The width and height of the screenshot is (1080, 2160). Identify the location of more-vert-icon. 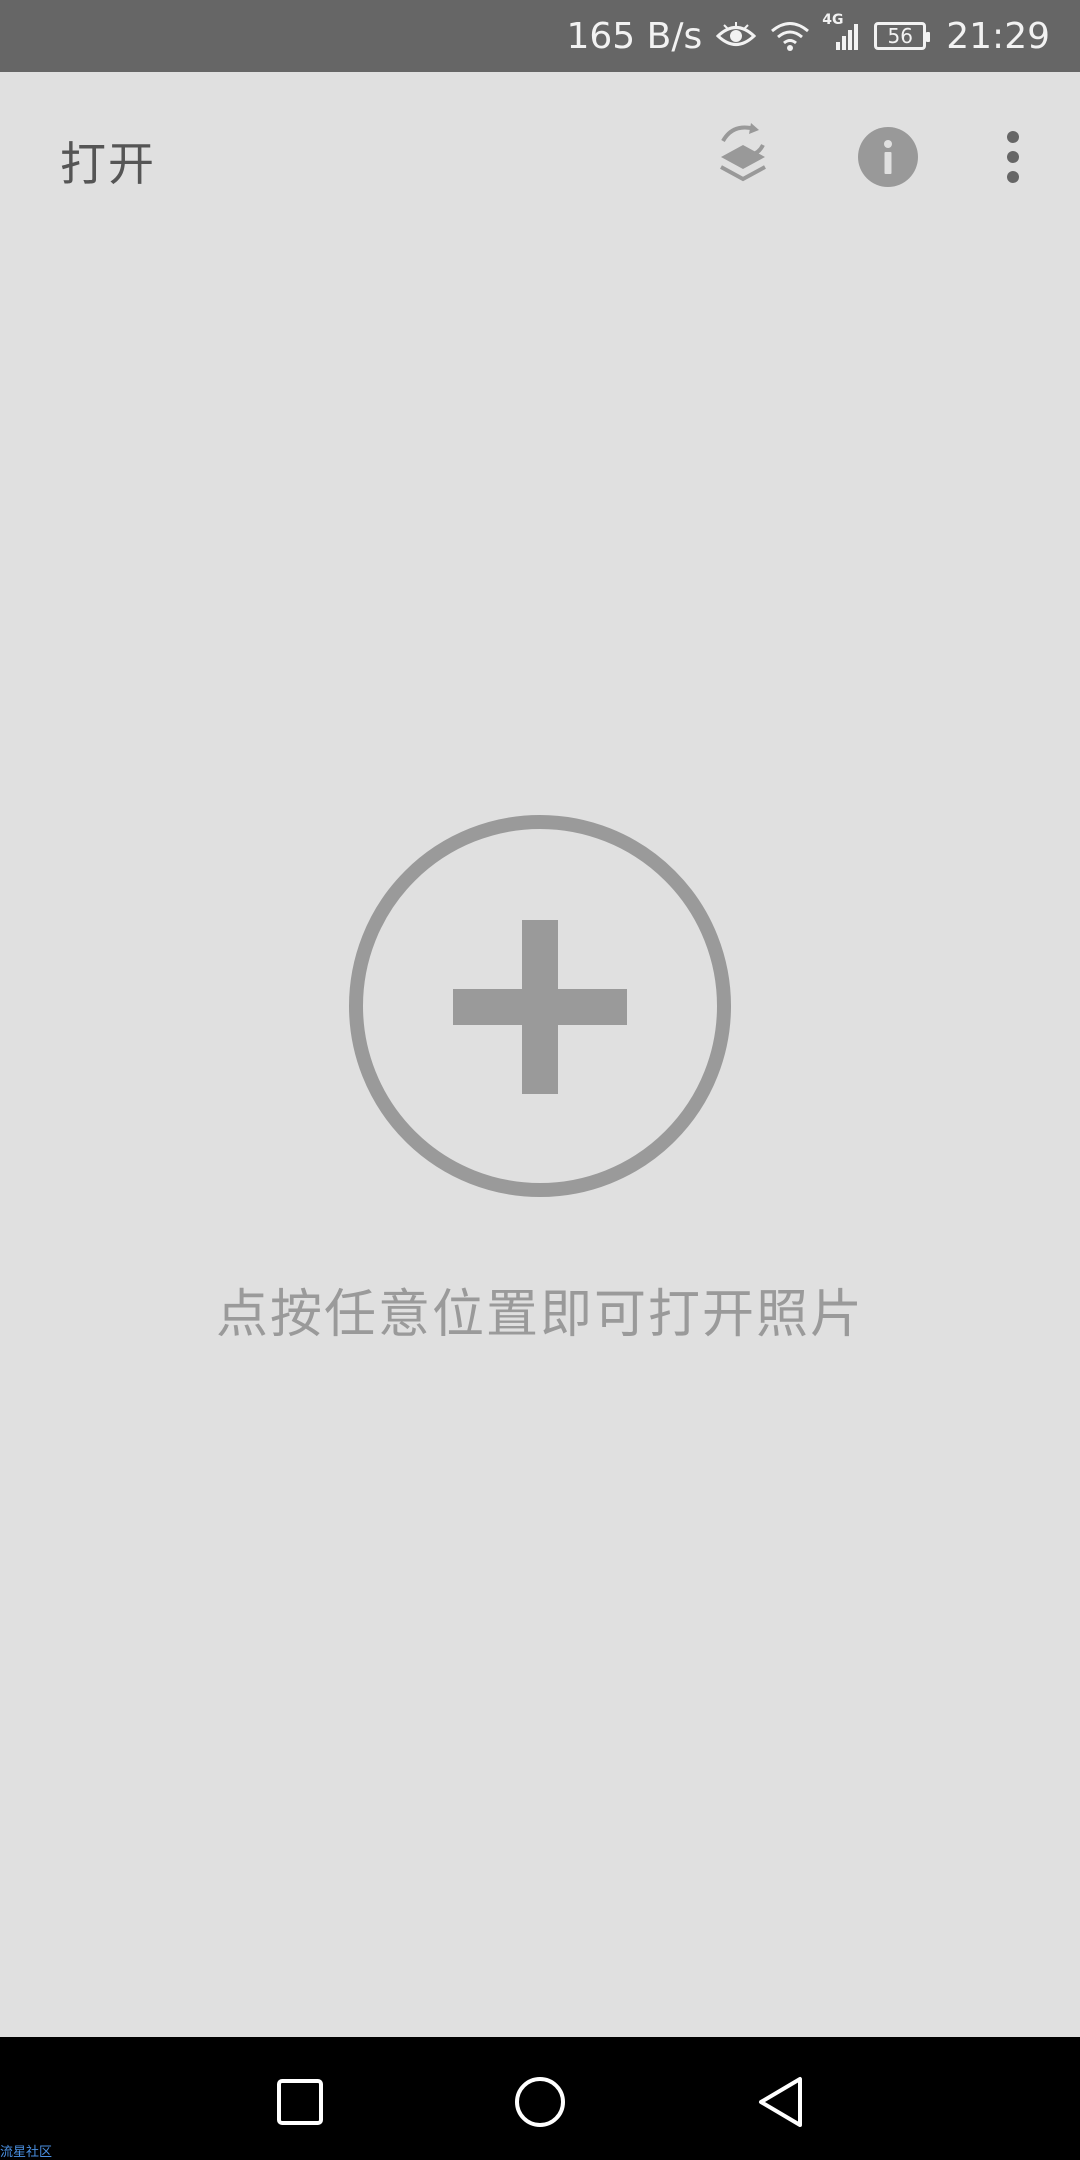
(1013, 157).